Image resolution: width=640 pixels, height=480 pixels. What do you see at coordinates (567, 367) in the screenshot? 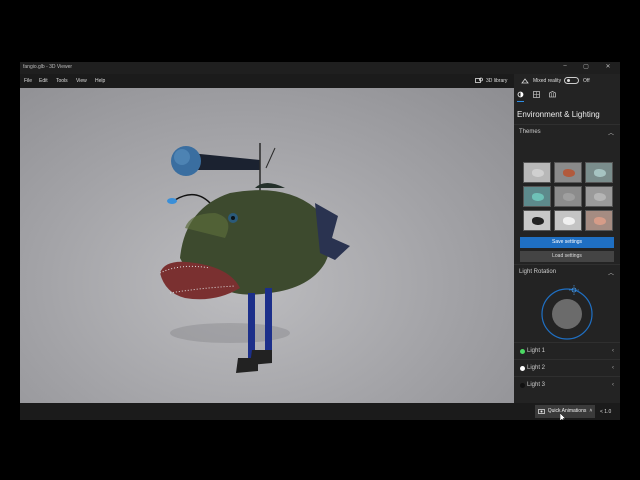
I see `light-2-row: Light 2 ‹` at bounding box center [567, 367].